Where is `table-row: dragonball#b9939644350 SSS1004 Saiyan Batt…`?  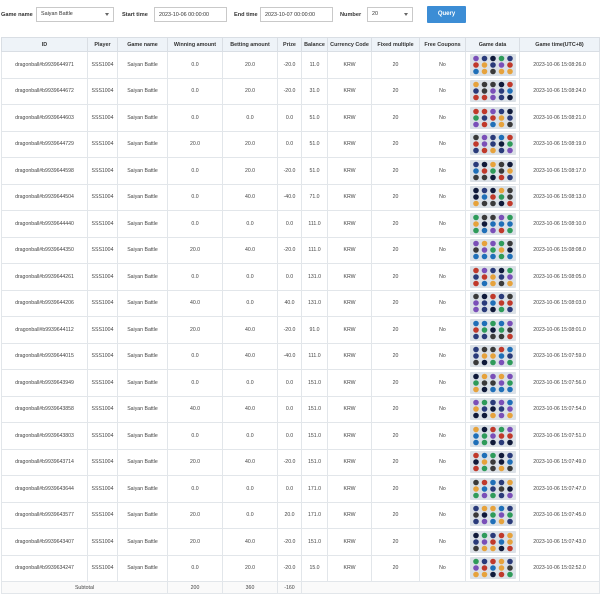
table-row: dragonball#b9939644350 SSS1004 Saiyan Batt… is located at coordinates (300, 250).